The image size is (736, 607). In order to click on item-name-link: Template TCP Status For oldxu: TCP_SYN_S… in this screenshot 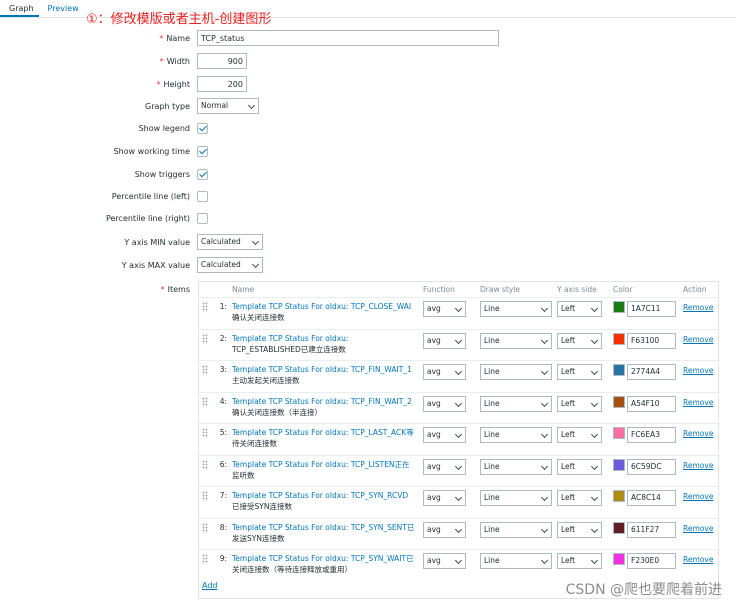, I will do `click(325, 533)`.